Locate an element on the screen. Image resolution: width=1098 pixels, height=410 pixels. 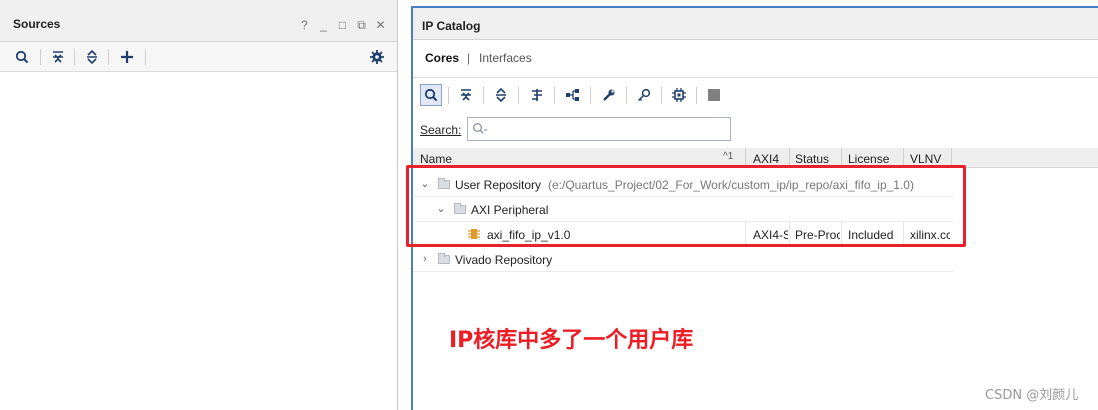
chip-icon is located at coordinates (679, 95).